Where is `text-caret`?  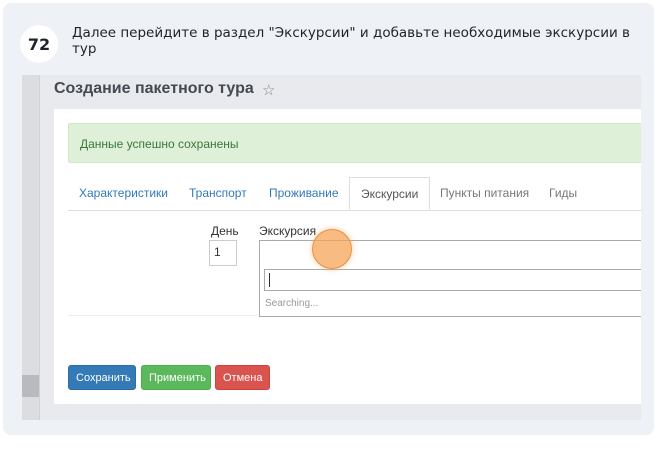 text-caret is located at coordinates (269, 280).